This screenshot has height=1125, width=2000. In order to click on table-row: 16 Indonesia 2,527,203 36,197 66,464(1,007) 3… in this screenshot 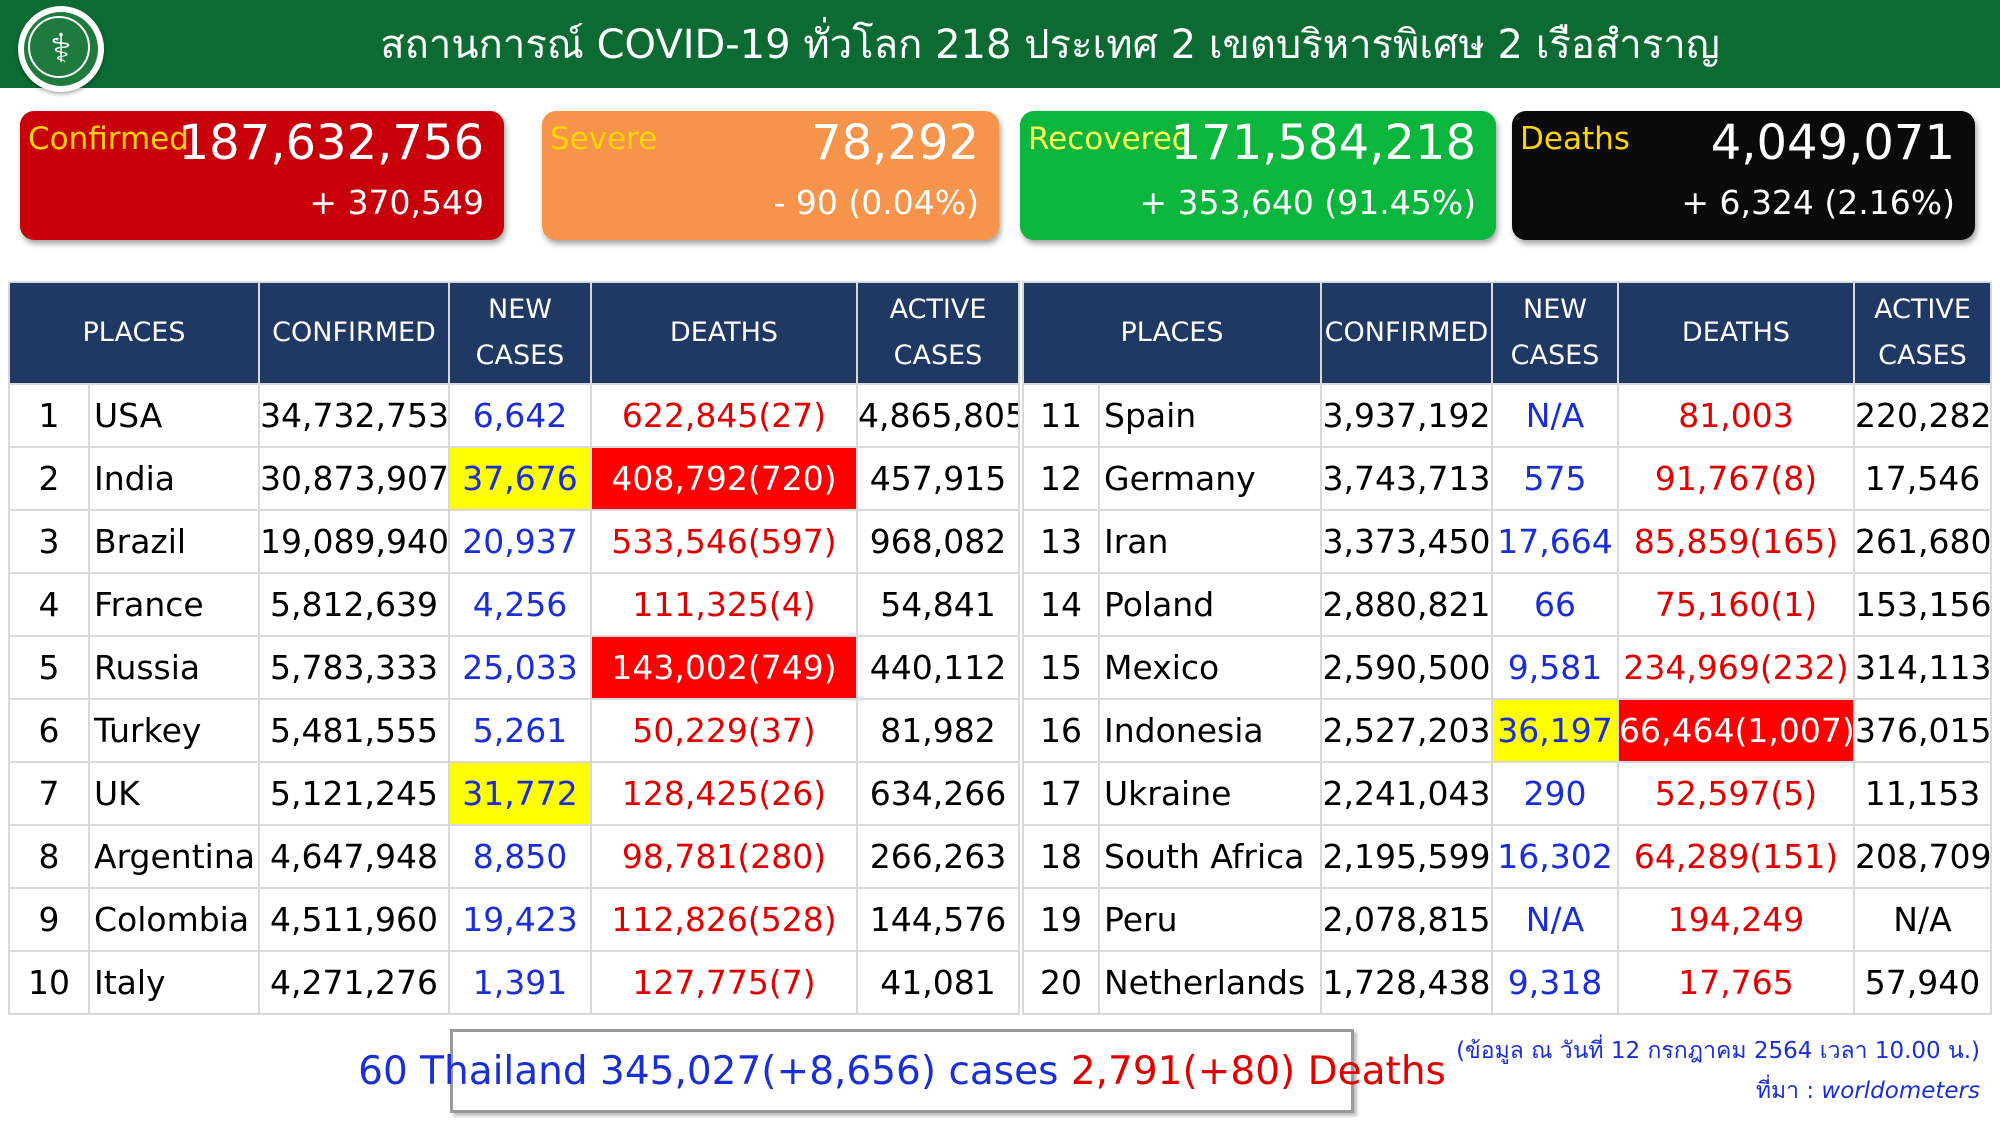, I will do `click(1507, 730)`.